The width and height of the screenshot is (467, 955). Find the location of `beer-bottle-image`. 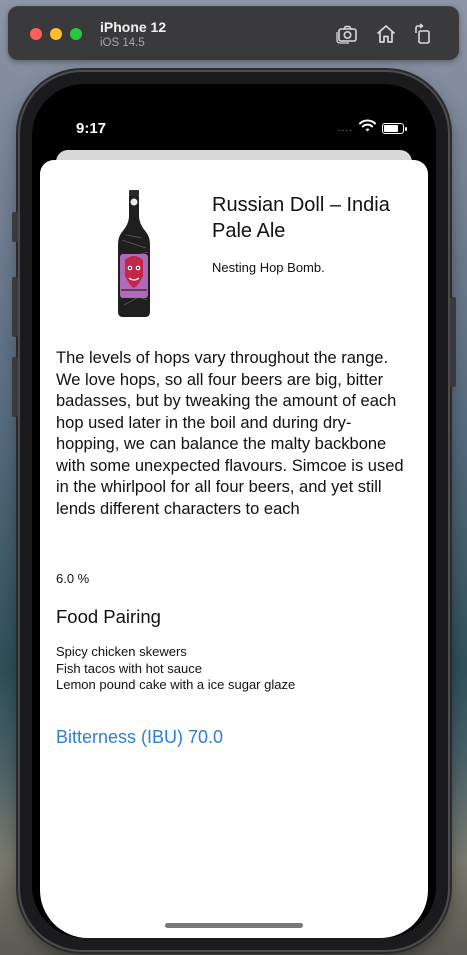

beer-bottle-image is located at coordinates (134, 254).